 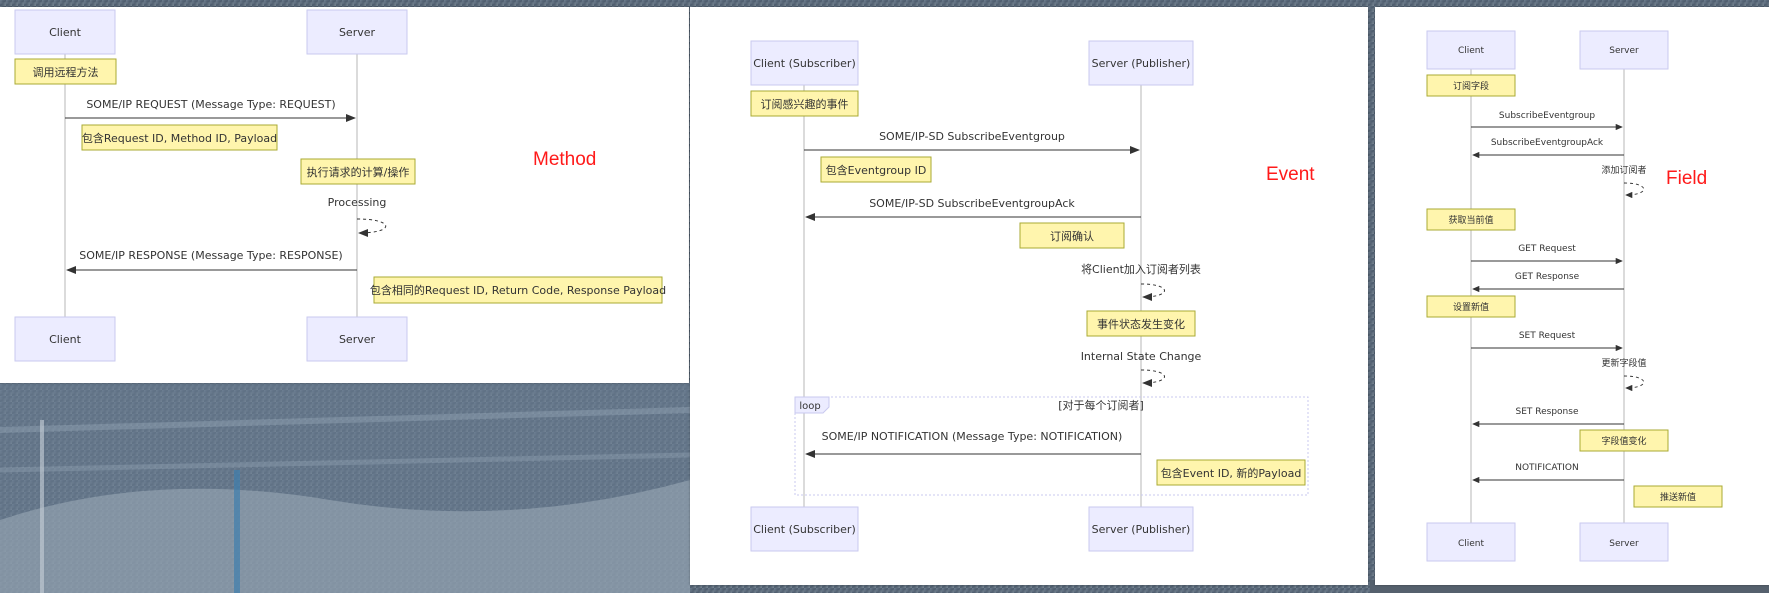 I want to click on note-eventgroup-id: 包含Eventgroup ID, so click(x=876, y=169).